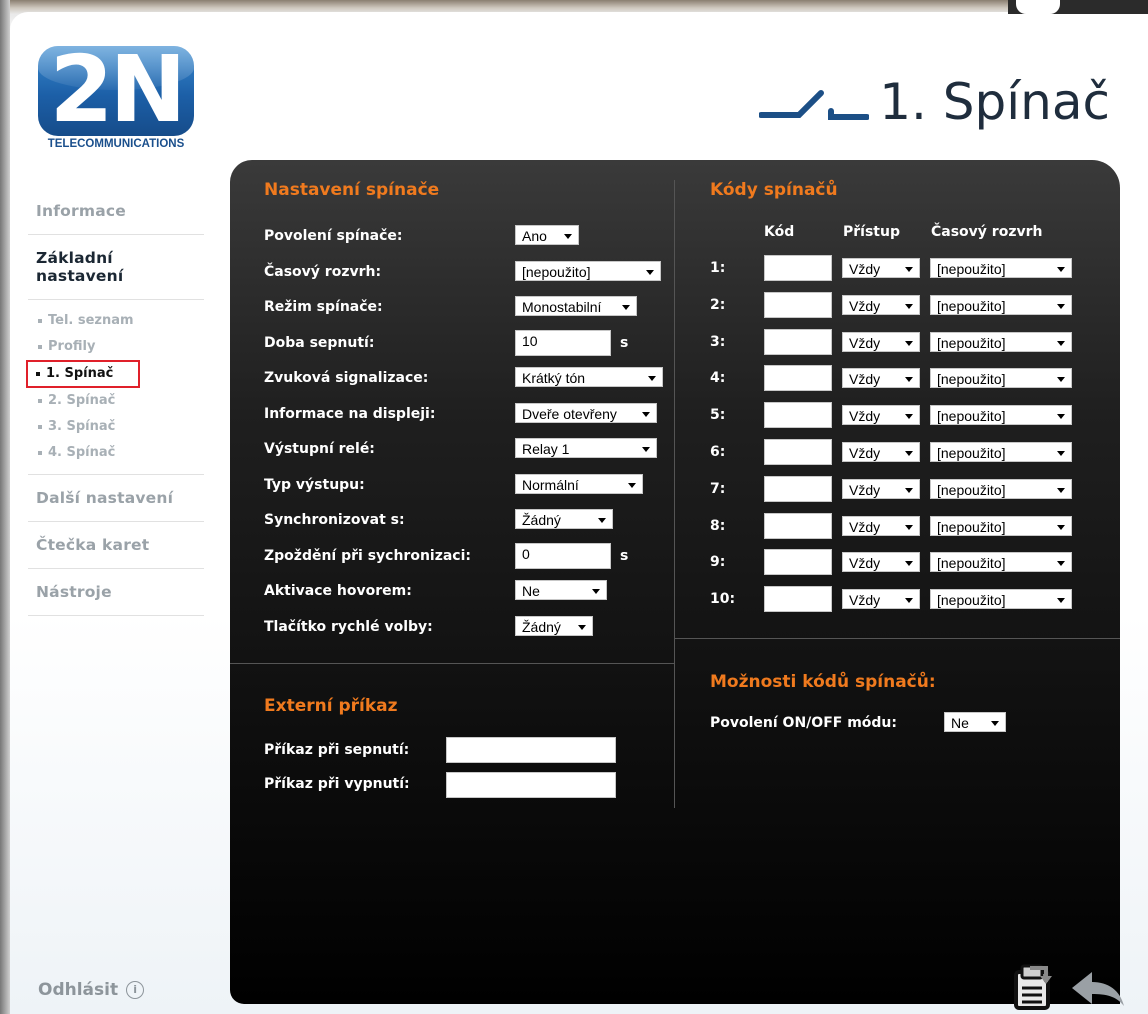  Describe the element at coordinates (674, 494) in the screenshot. I see `column-divider` at that location.